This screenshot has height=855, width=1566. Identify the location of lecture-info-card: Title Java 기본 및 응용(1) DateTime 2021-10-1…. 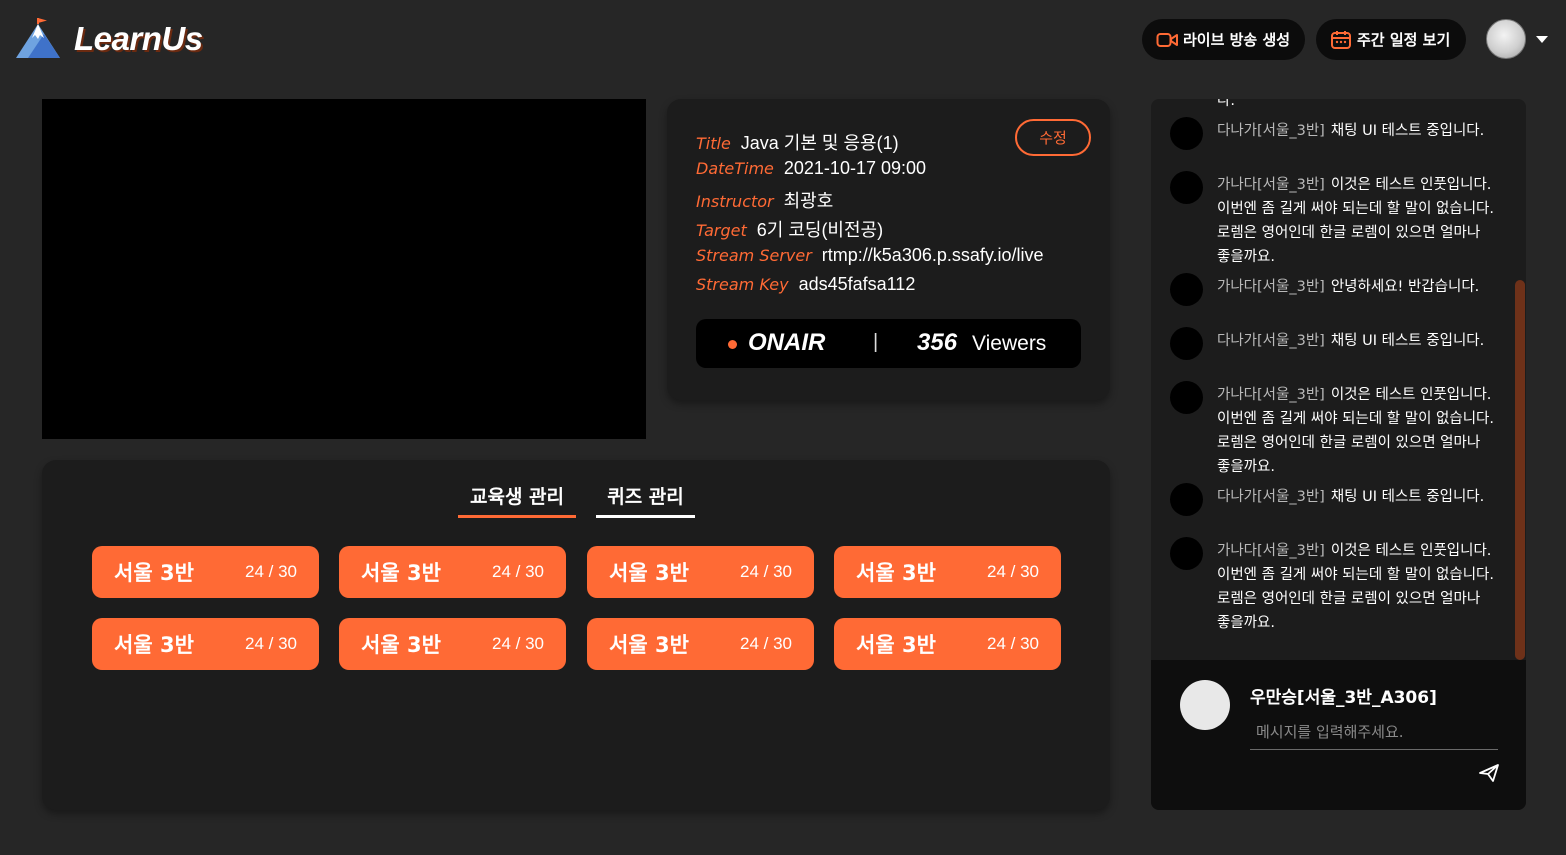
(888, 249).